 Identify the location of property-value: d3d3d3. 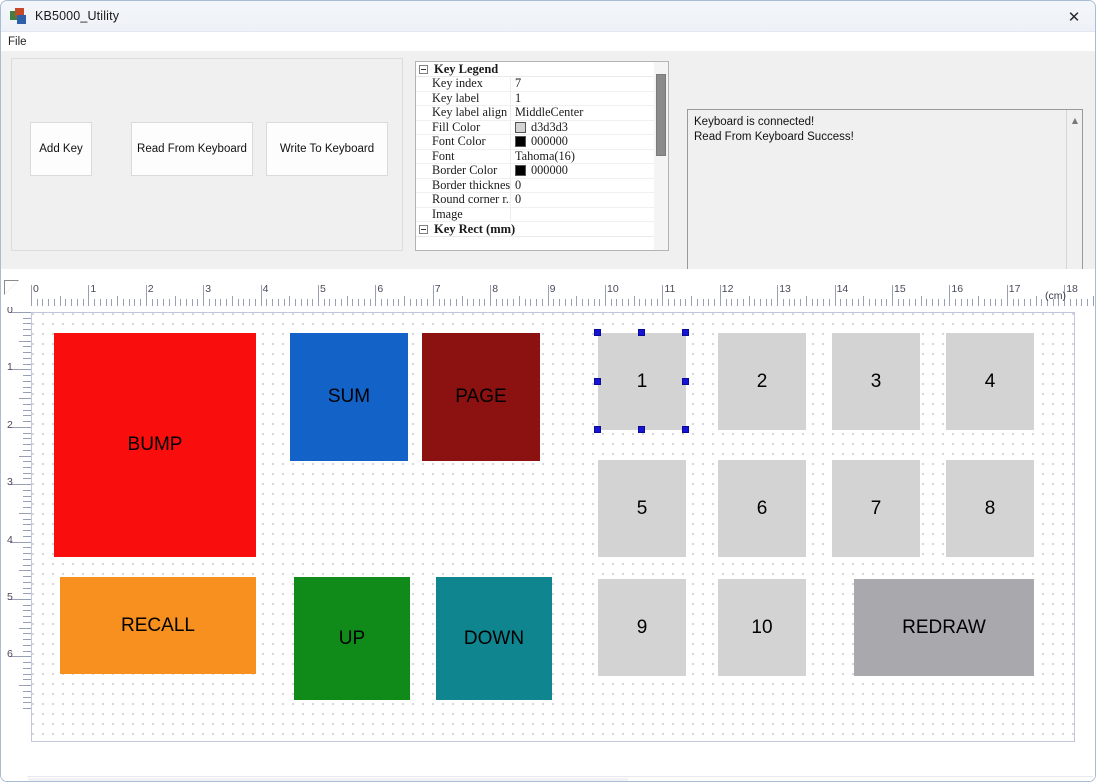
(589, 127).